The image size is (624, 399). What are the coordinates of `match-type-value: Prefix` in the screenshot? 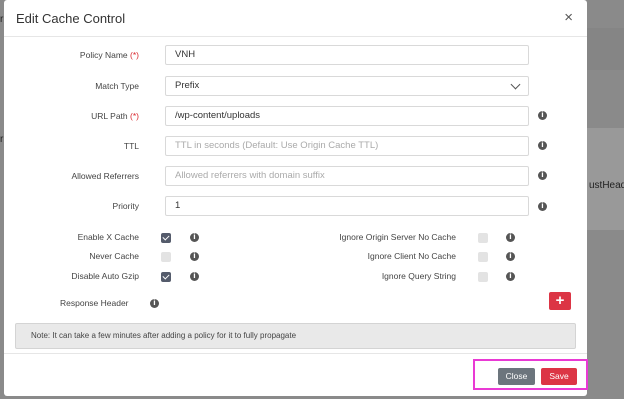 It's located at (187, 85).